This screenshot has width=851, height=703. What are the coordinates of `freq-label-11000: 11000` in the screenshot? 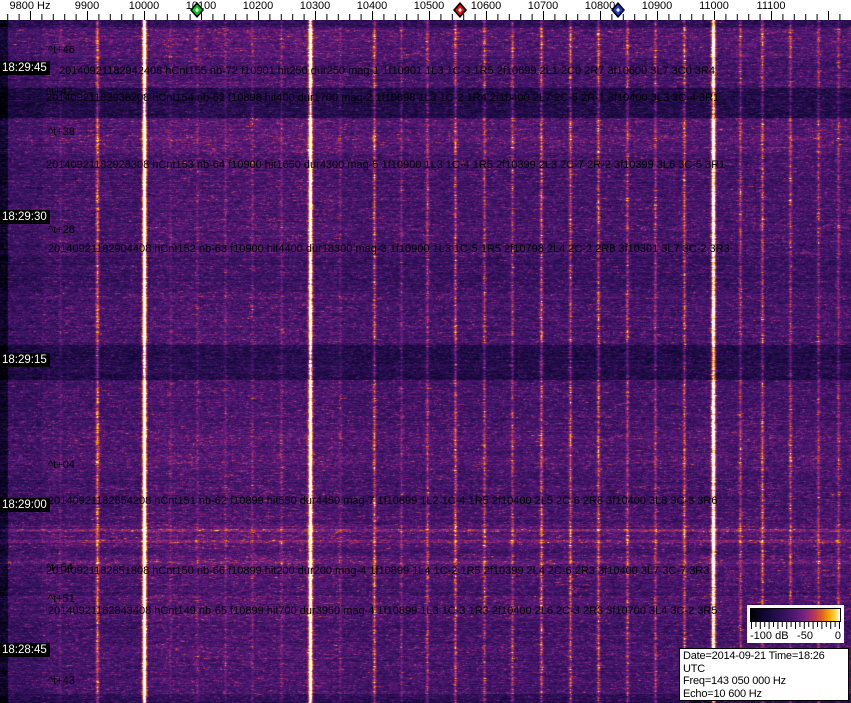 It's located at (714, 6).